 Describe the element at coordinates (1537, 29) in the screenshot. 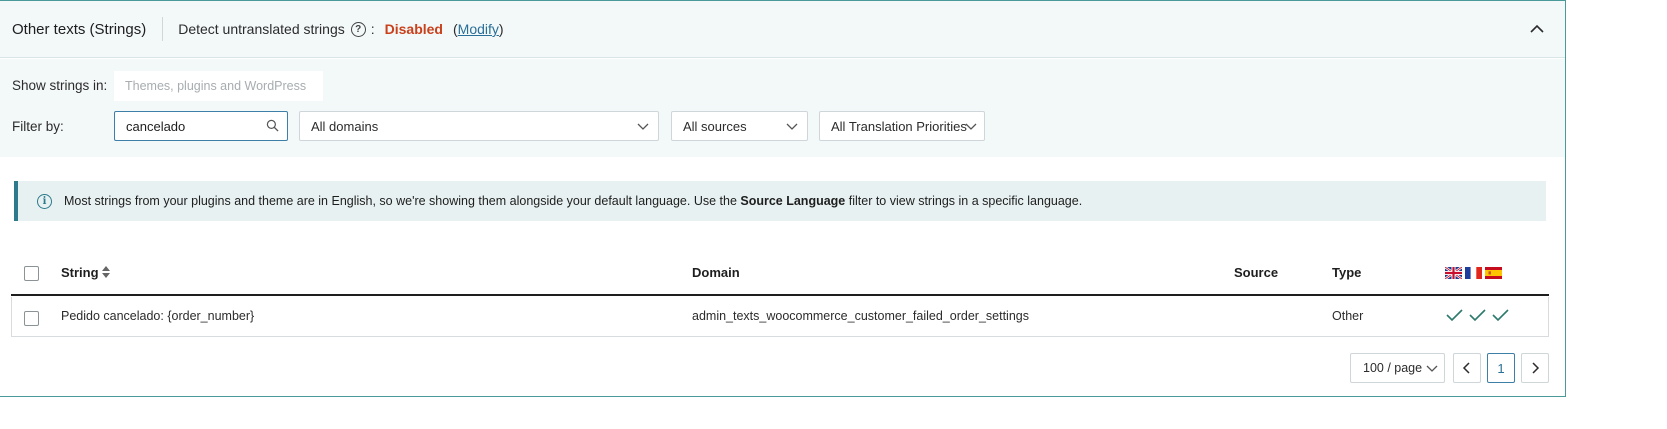

I see `chevron-up-icon` at that location.